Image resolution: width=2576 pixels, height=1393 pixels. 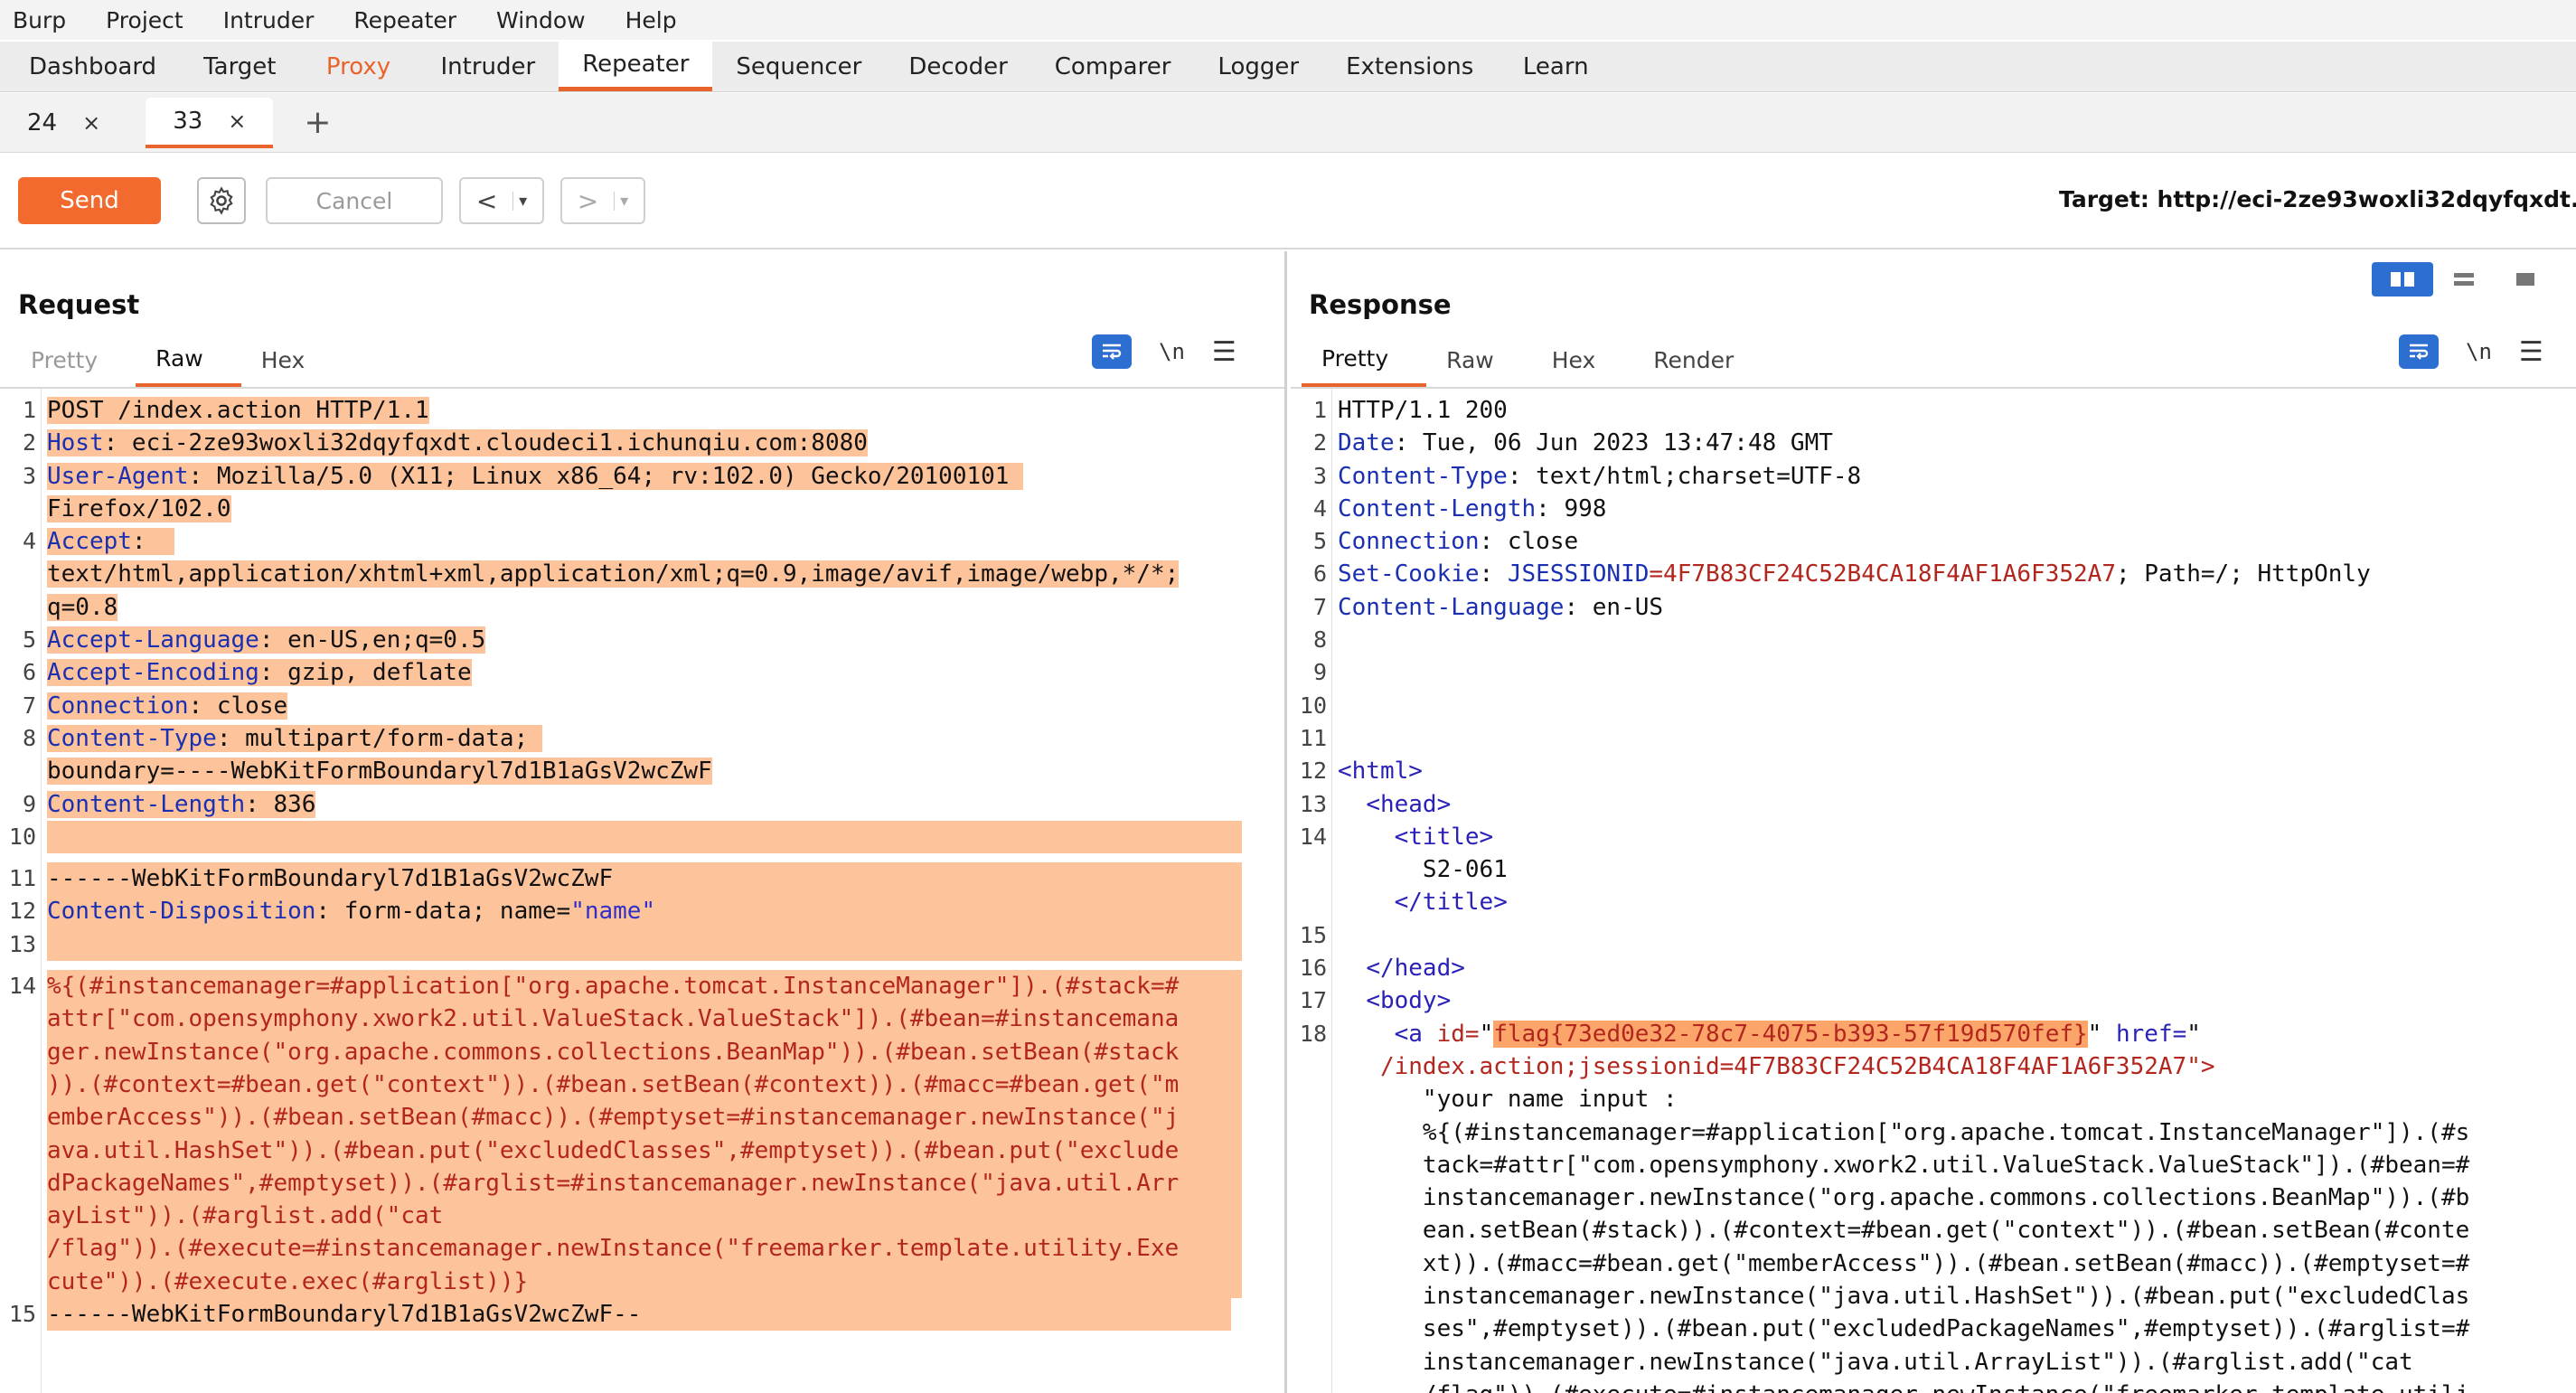 I want to click on repeater-tab-33: 33 ×, so click(x=210, y=122).